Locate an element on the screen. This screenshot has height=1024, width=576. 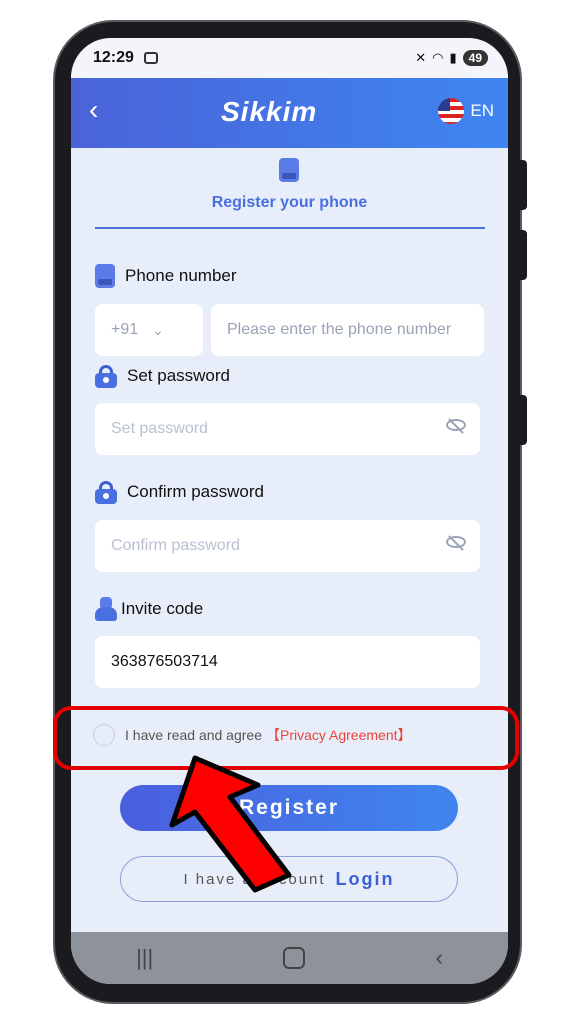
screenshot-icon is located at coordinates (150, 58).